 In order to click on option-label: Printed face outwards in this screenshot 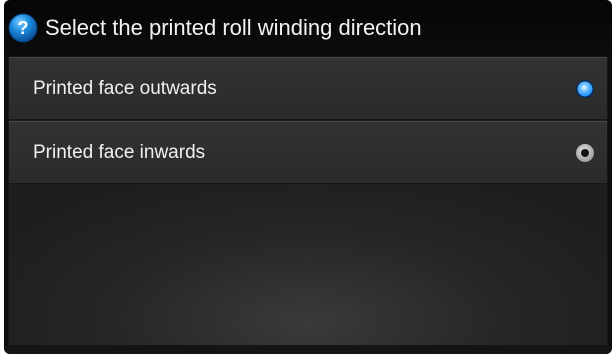, I will do `click(125, 88)`.